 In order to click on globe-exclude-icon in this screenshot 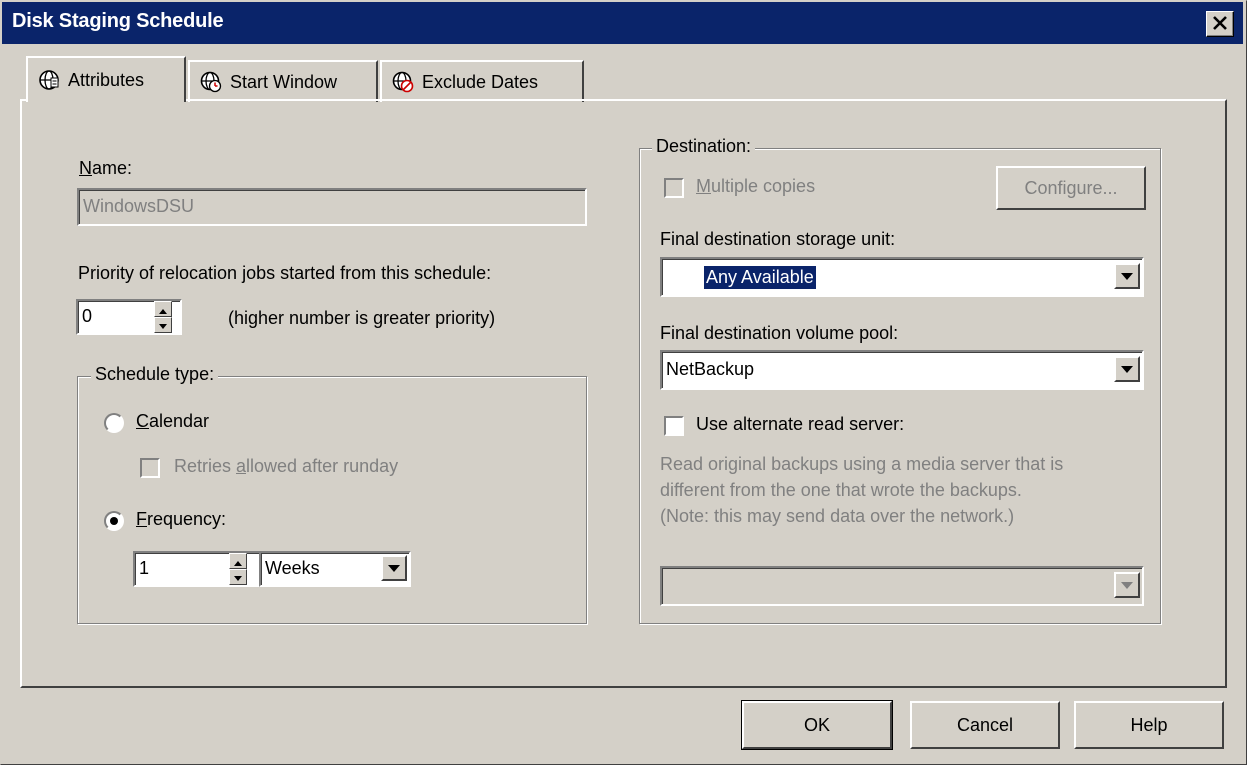, I will do `click(403, 82)`.